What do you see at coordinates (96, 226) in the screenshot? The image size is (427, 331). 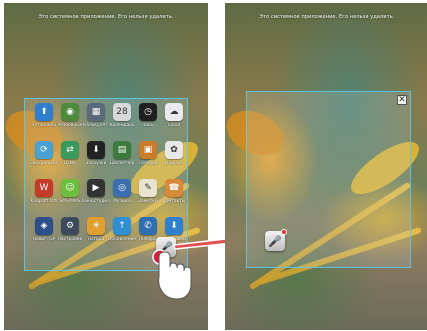 I see `weather-icon: ☀` at bounding box center [96, 226].